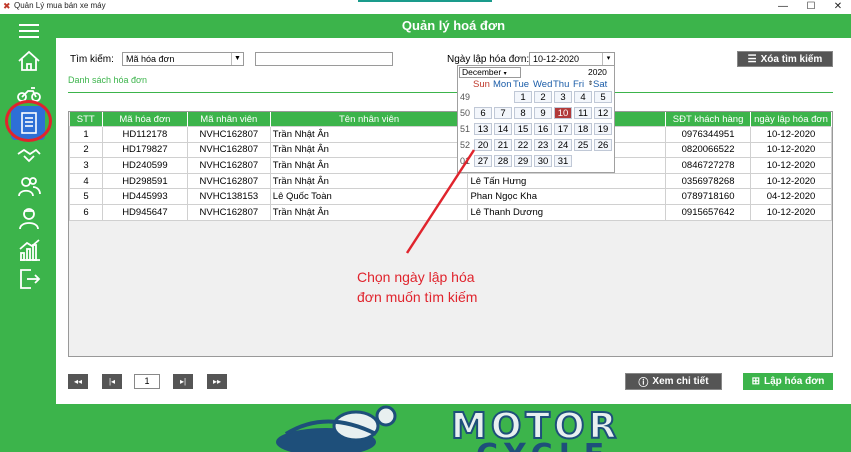 The width and height of the screenshot is (851, 452). What do you see at coordinates (147, 381) in the screenshot?
I see `page-number-input: 1` at bounding box center [147, 381].